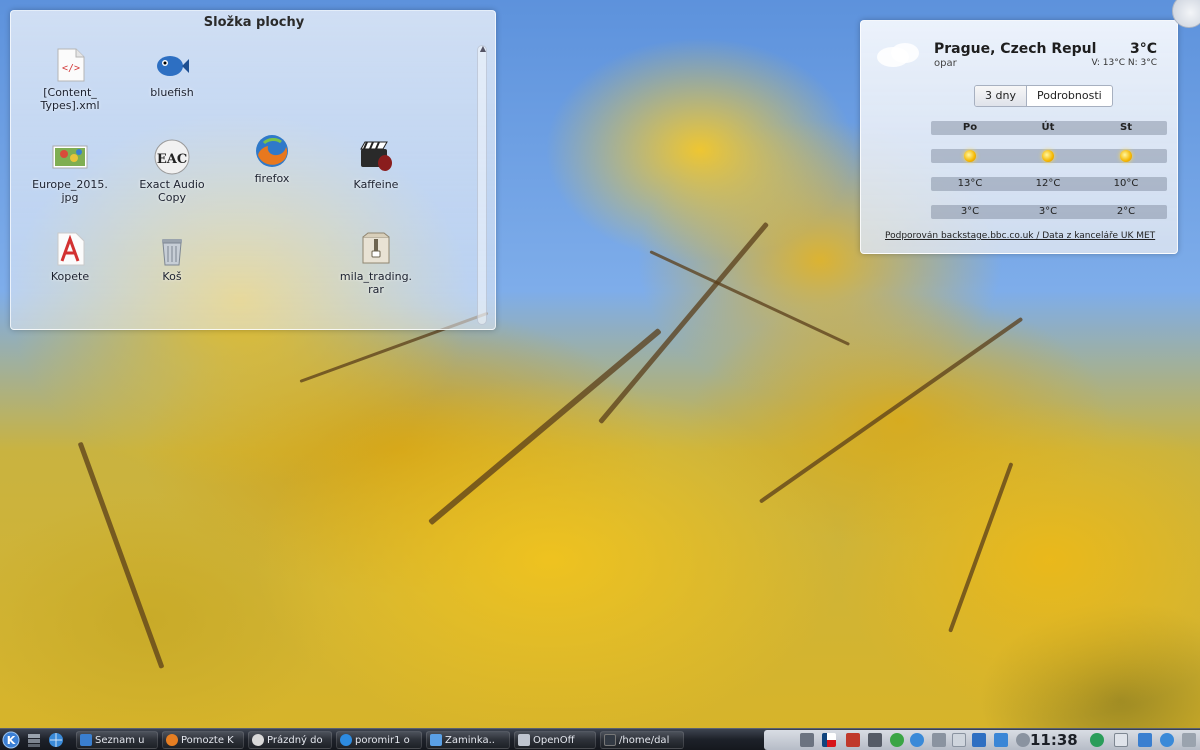 The height and width of the screenshot is (750, 1200). What do you see at coordinates (295, 740) in the screenshot?
I see `task-label: Prázdný do` at bounding box center [295, 740].